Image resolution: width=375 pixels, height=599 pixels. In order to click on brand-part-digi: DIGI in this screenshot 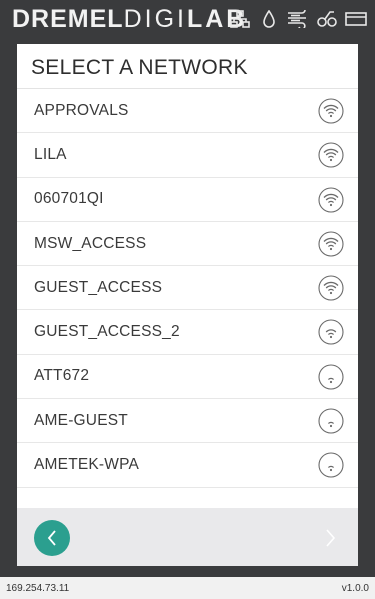, I will do `click(155, 19)`.